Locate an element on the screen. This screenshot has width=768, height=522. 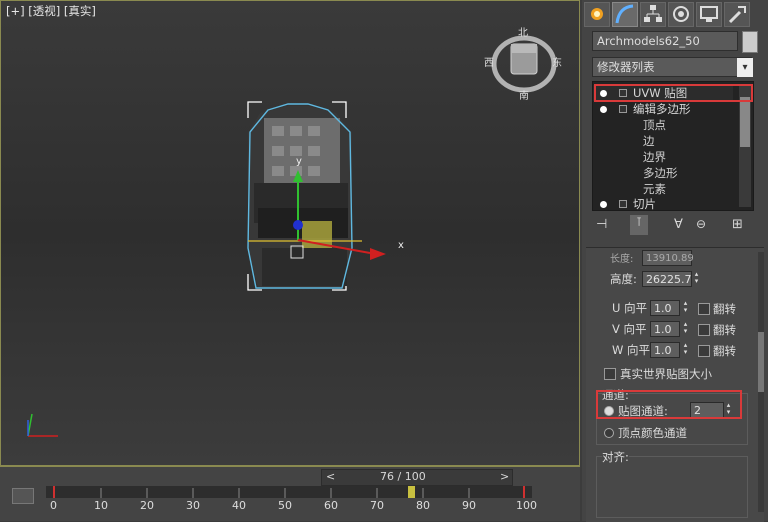
selected-model: y x is located at coordinates (325, 198).